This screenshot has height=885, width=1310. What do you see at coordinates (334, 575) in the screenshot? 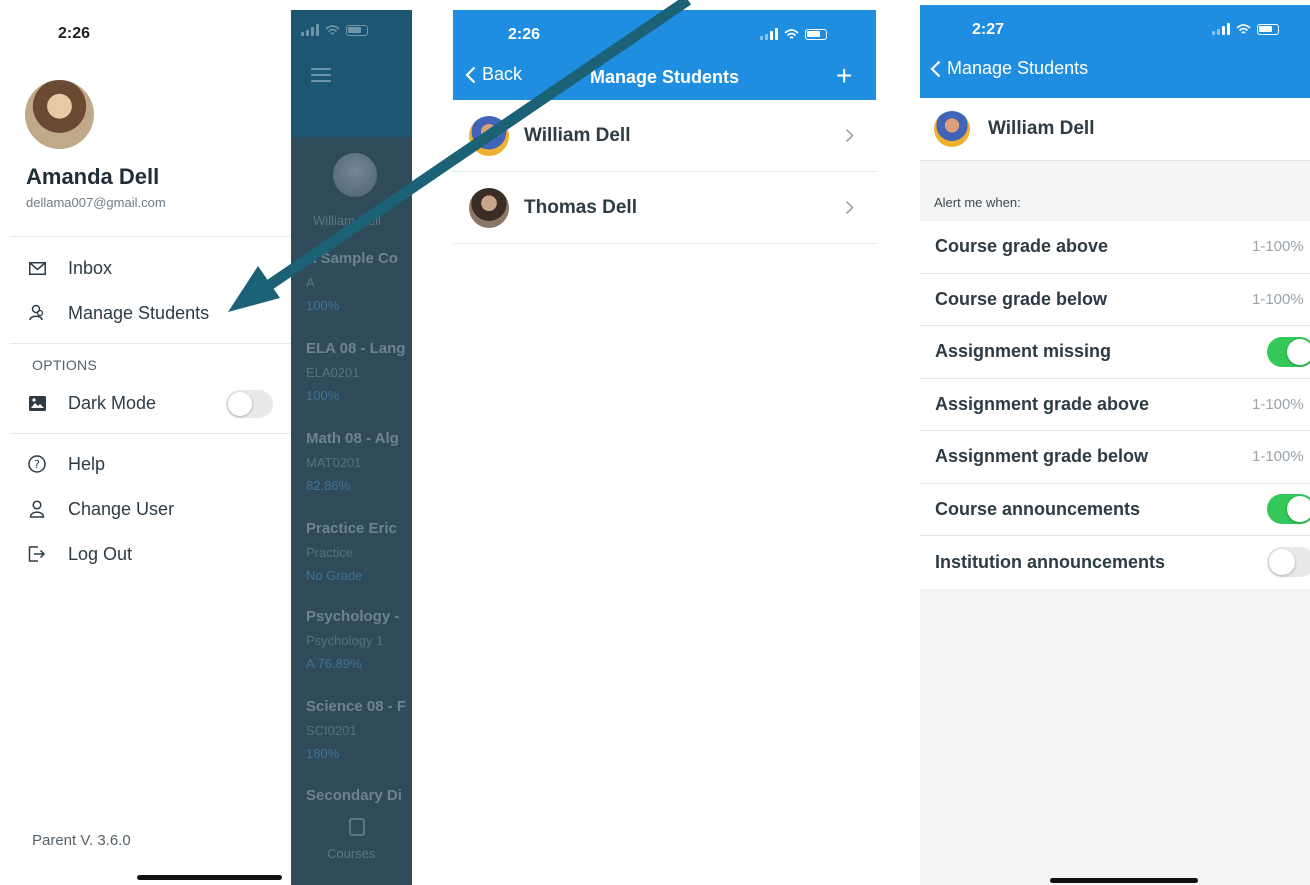
I see `course-grade: No Grade` at bounding box center [334, 575].